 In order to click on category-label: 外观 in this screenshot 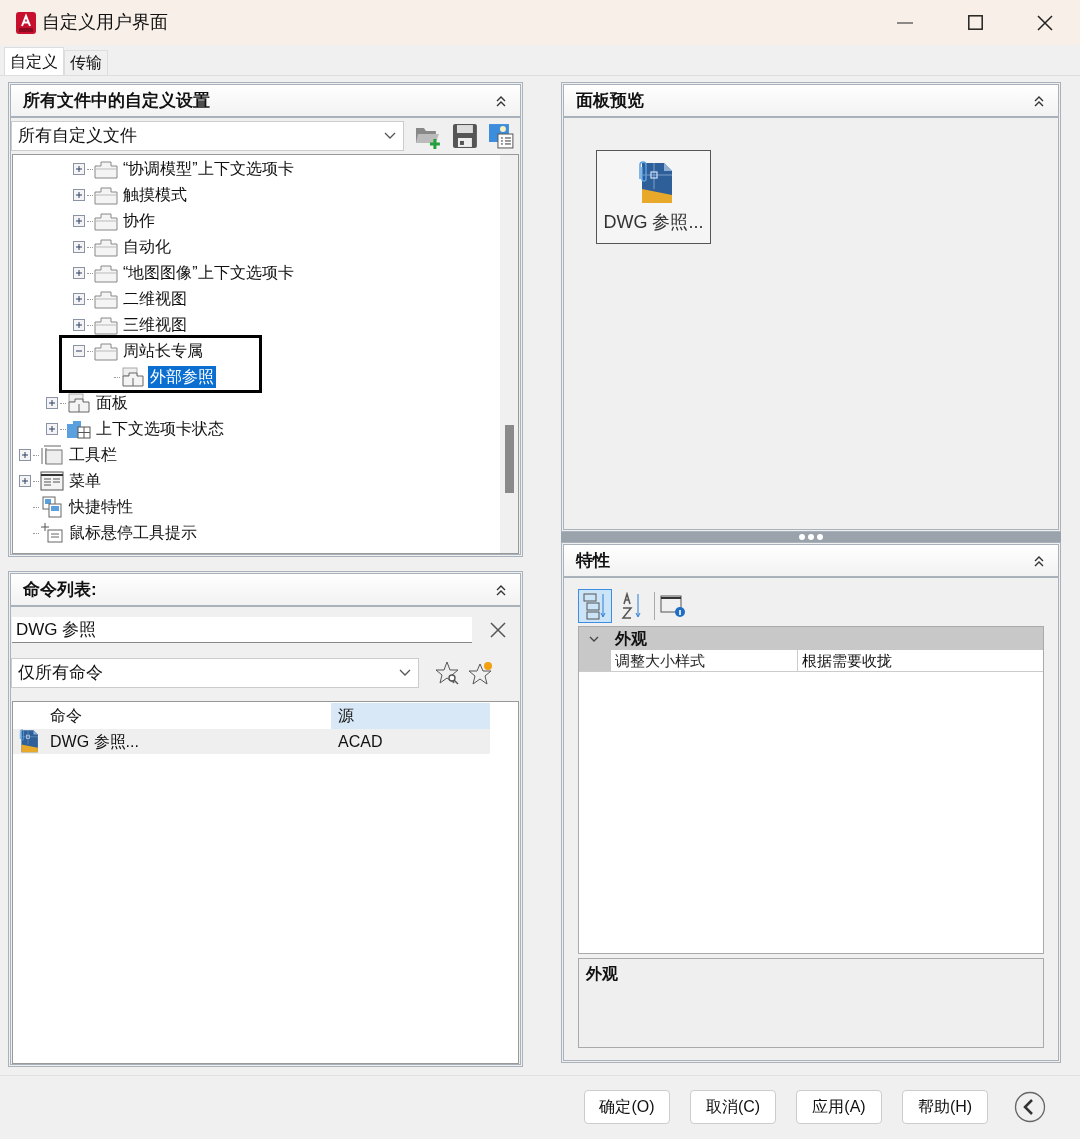, I will do `click(631, 638)`.